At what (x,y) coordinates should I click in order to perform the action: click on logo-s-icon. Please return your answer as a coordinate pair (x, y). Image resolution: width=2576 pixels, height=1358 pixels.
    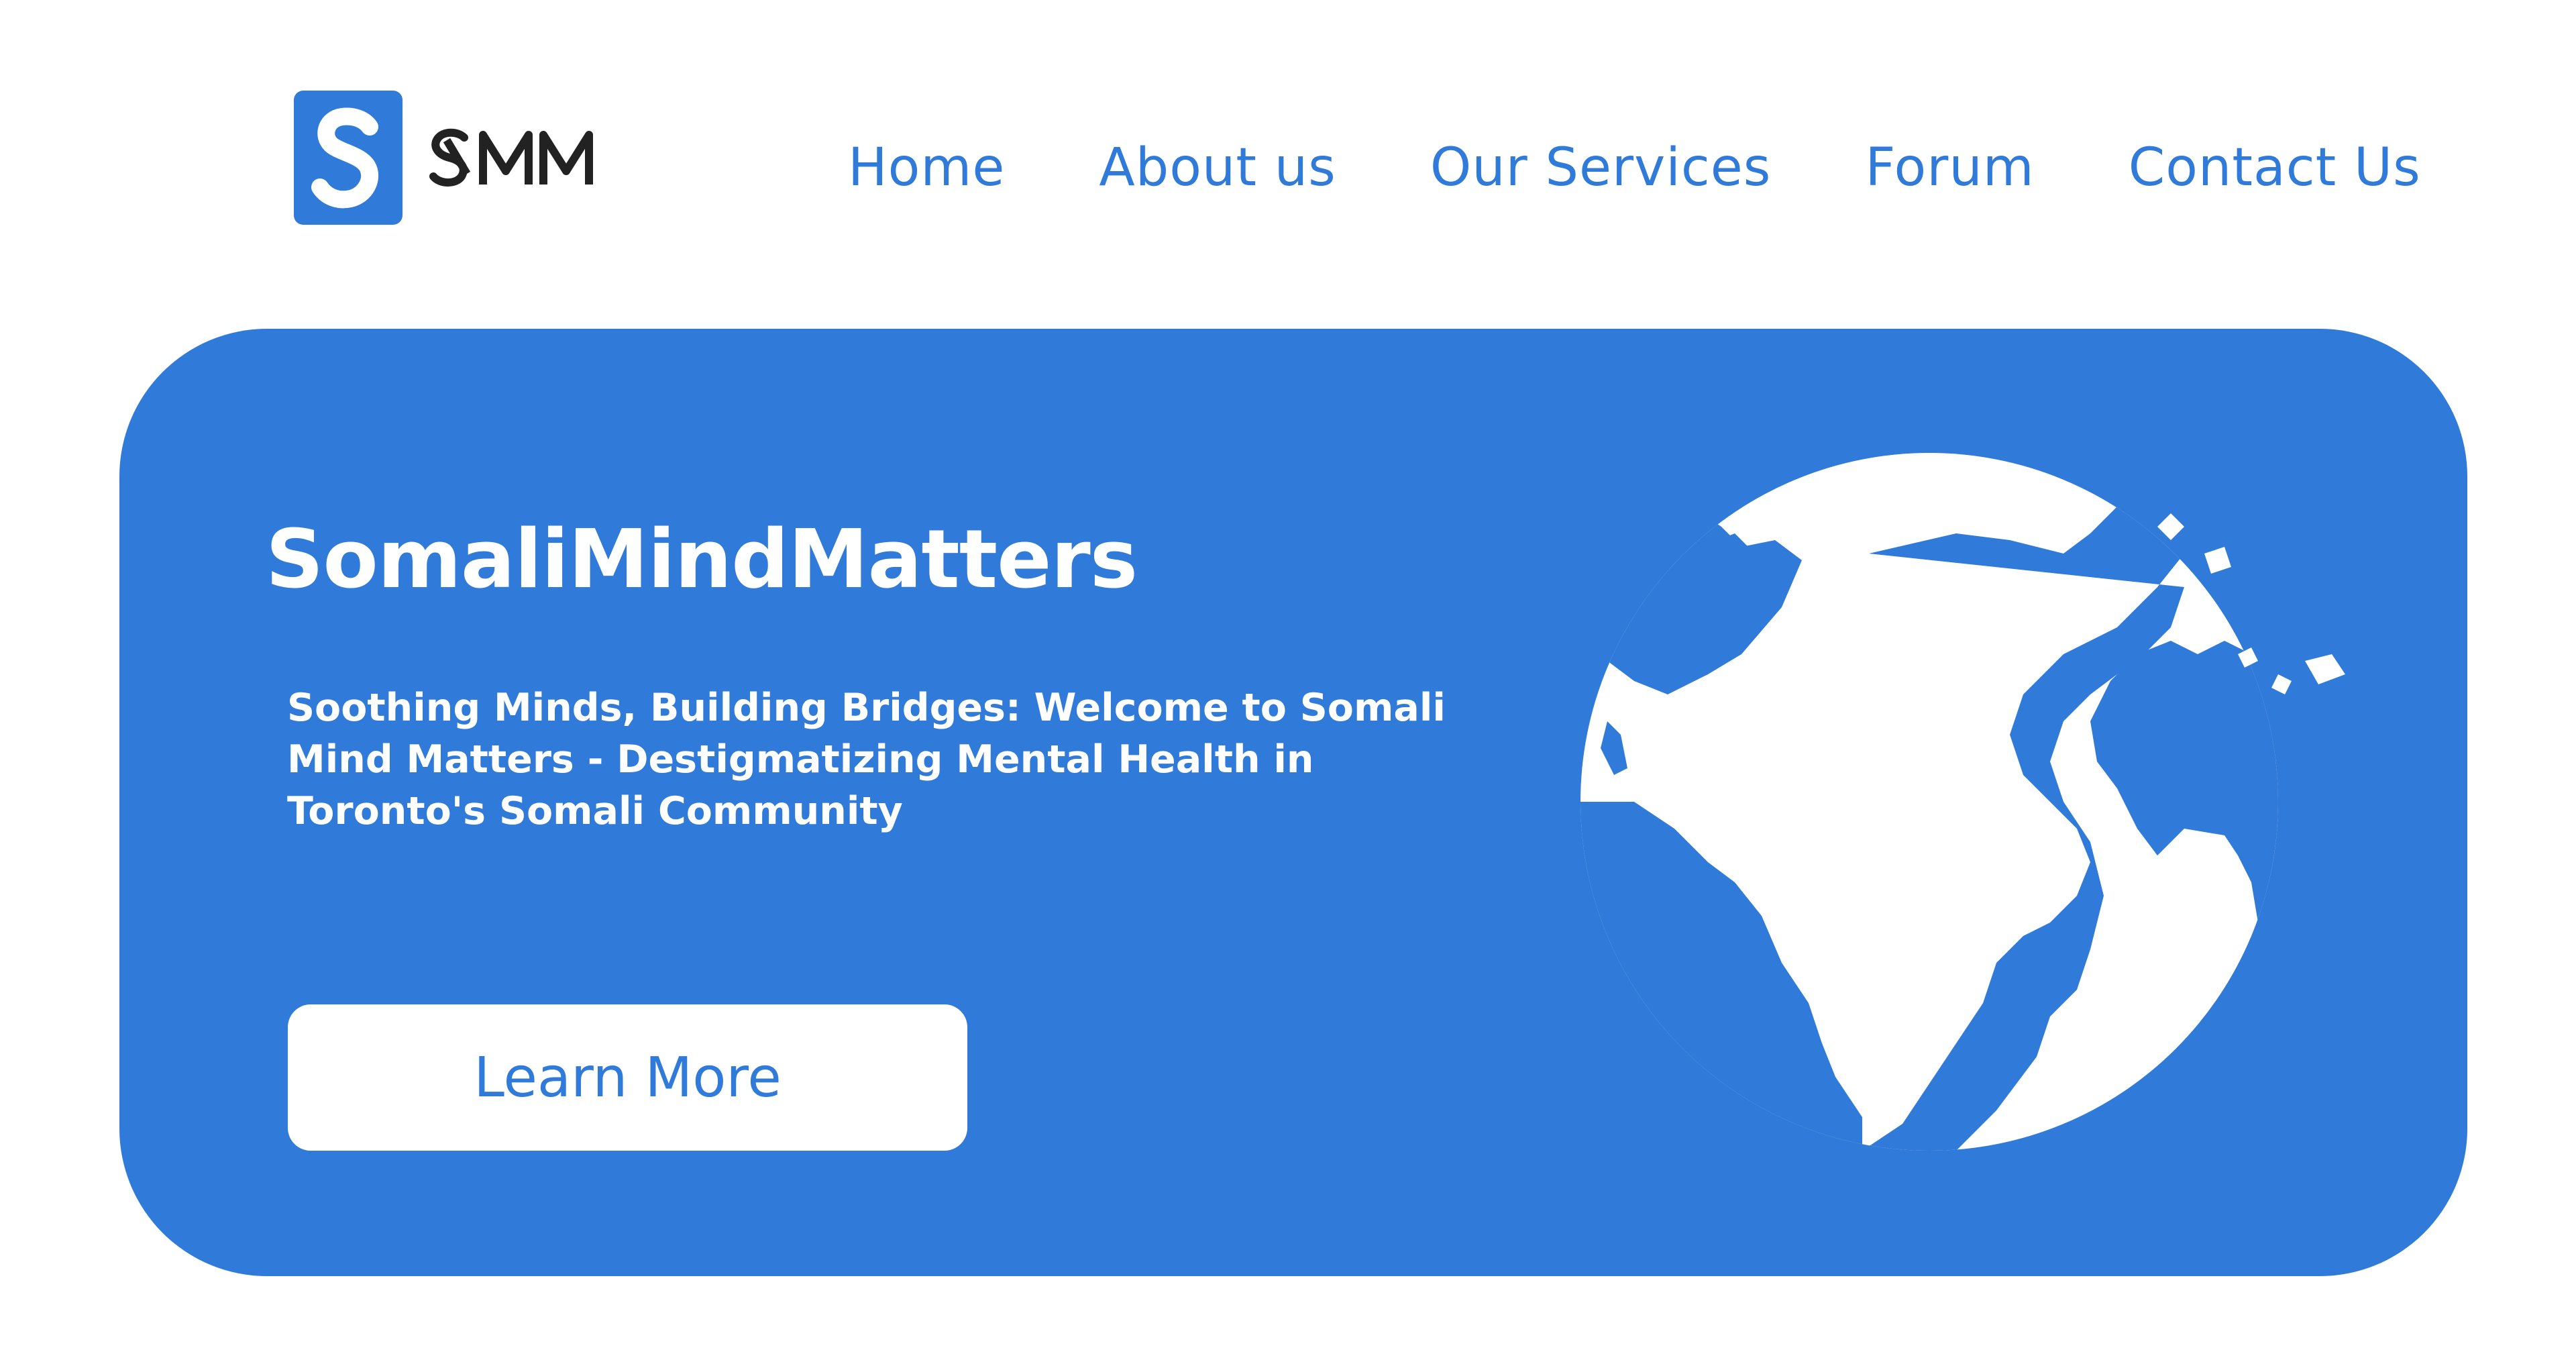
    Looking at the image, I should click on (344, 158).